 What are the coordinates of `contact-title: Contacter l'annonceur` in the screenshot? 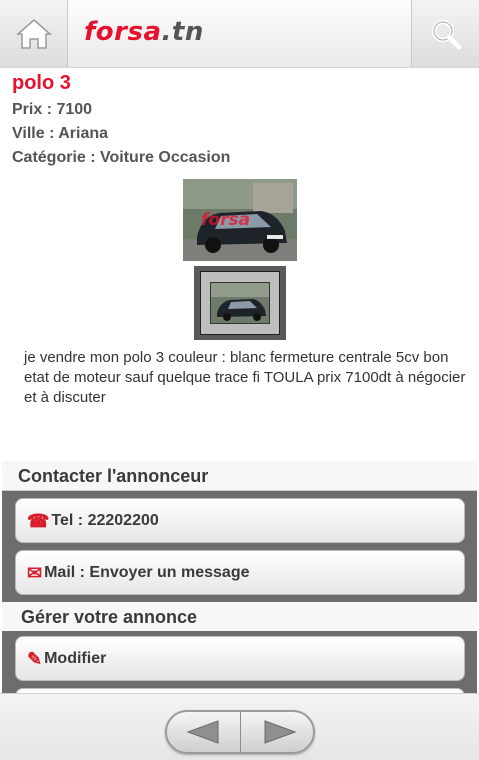 It's located at (113, 476).